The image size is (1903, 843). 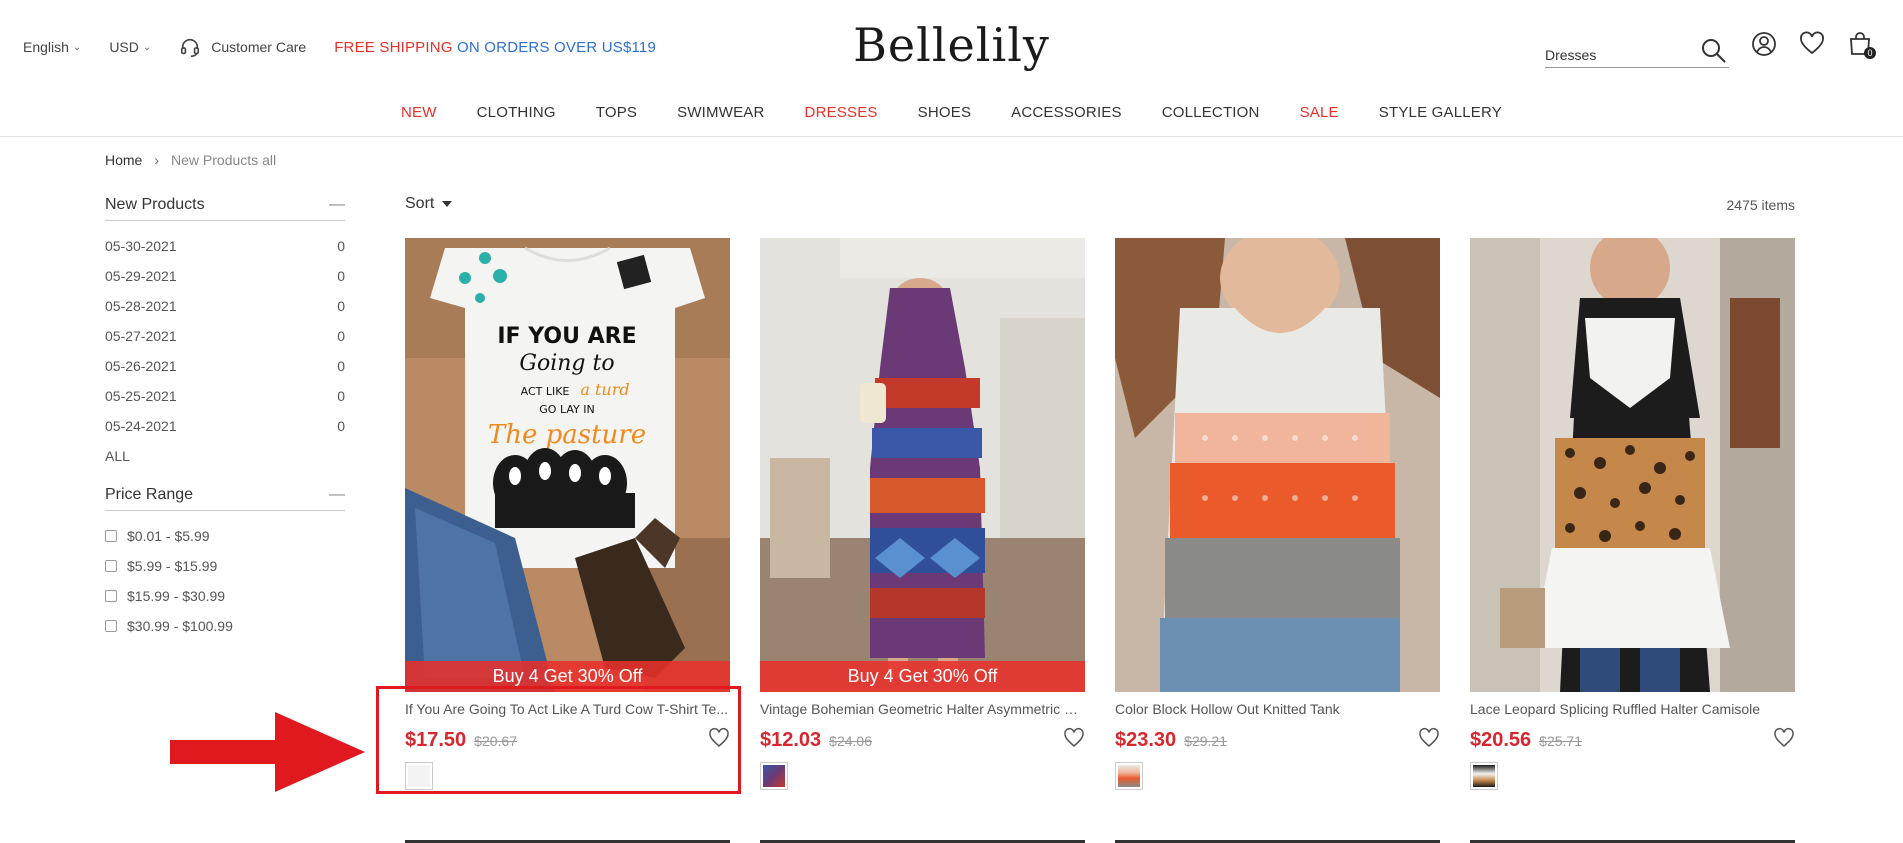 What do you see at coordinates (267, 752) in the screenshot?
I see `red-arrow-icon` at bounding box center [267, 752].